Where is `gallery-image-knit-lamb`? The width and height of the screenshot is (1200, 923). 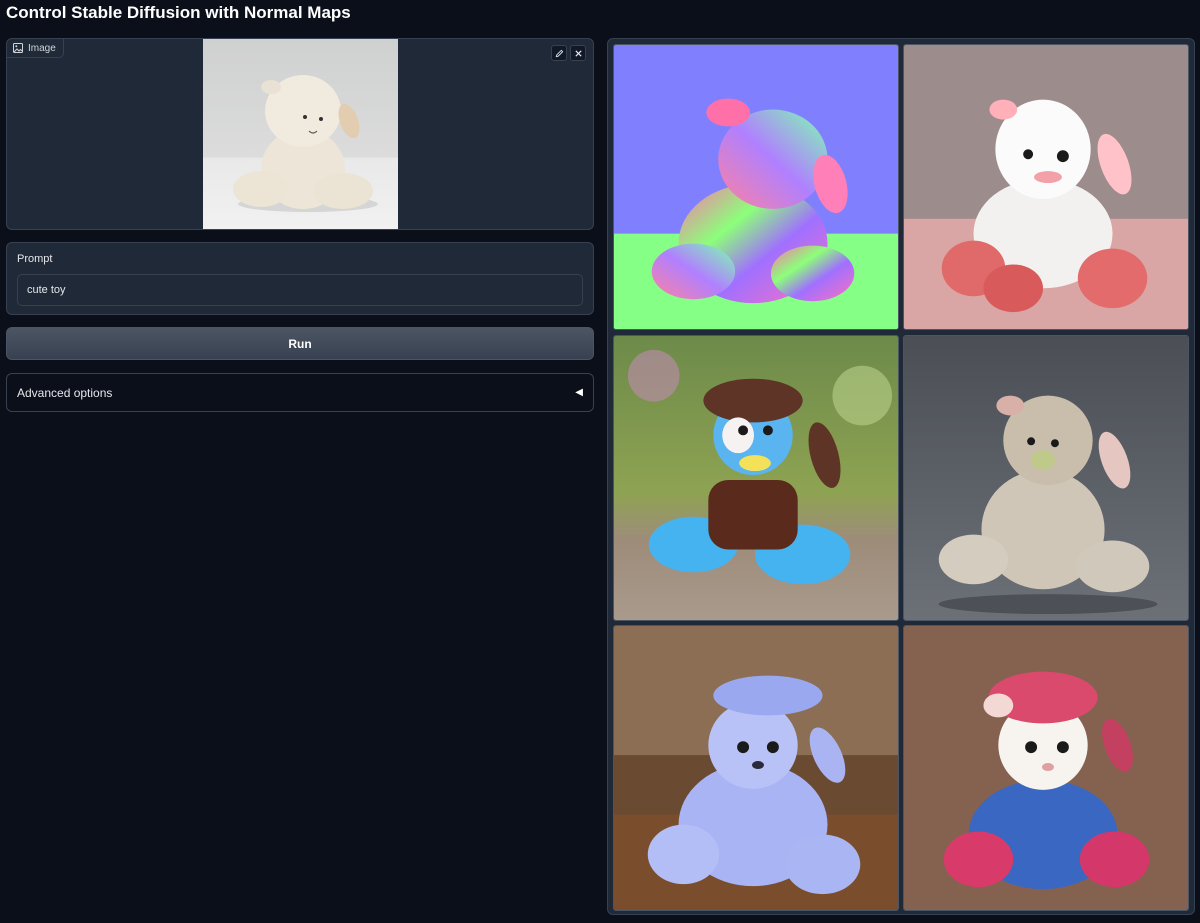
gallery-image-knit-lamb is located at coordinates (1046, 768).